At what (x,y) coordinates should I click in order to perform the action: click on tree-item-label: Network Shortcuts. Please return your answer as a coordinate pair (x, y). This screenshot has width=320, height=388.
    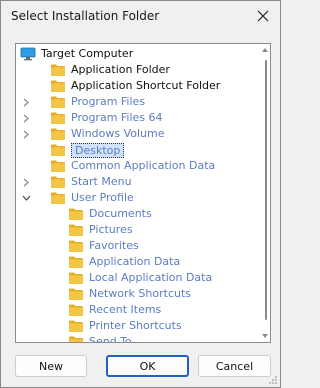
    Looking at the image, I should click on (140, 293).